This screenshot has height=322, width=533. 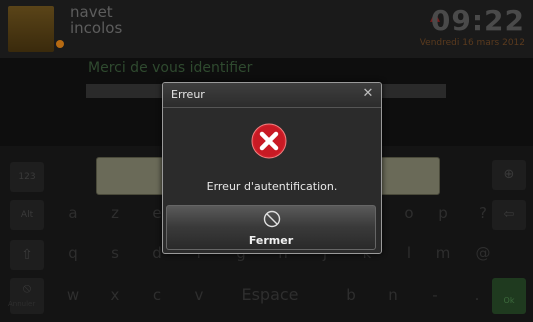 What do you see at coordinates (477, 20) in the screenshot?
I see `clock: 09:22` at bounding box center [477, 20].